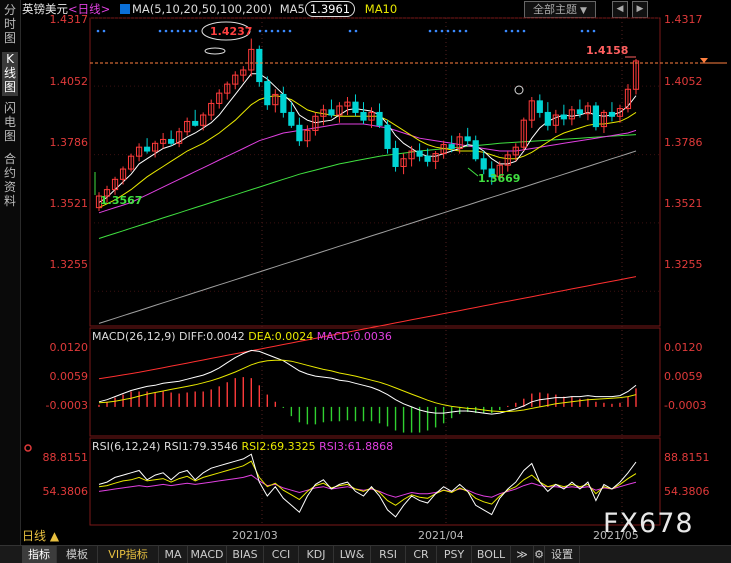  I want to click on period-selector: 日线 ▲, so click(40, 535).